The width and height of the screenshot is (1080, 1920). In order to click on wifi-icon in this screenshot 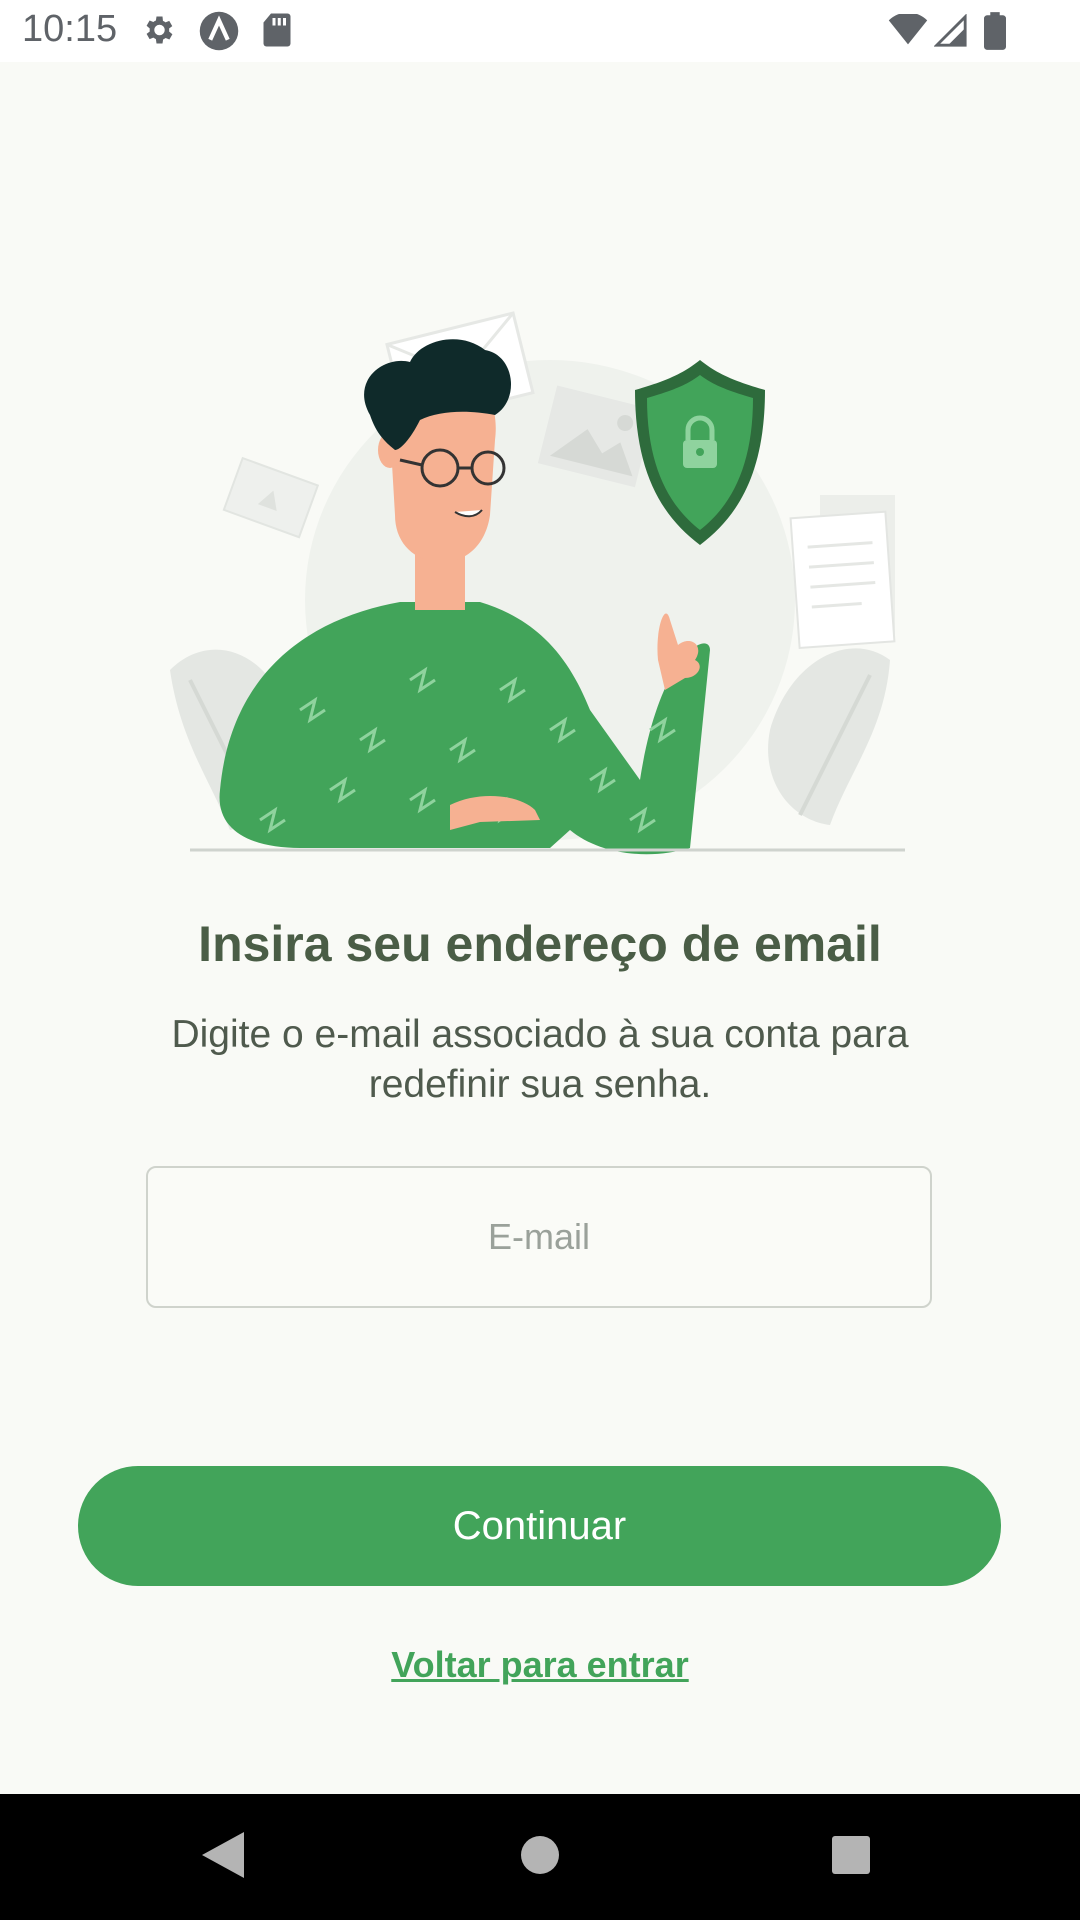, I will do `click(908, 31)`.